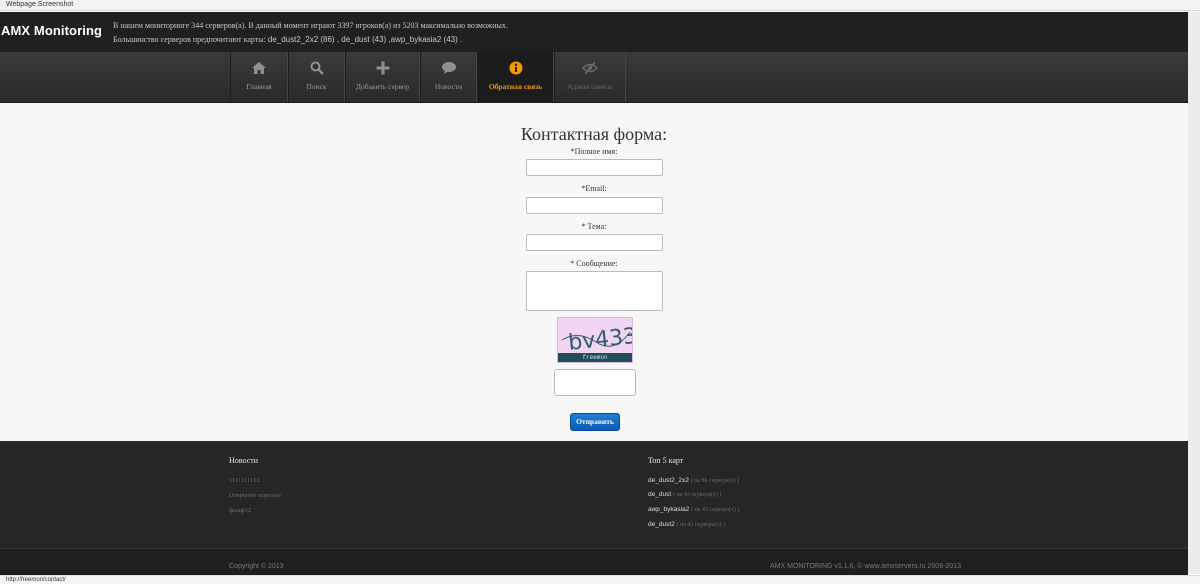 Image resolution: width=1200 pixels, height=584 pixels. Describe the element at coordinates (660, 494) in the screenshot. I see `map-name: de_dust` at that location.